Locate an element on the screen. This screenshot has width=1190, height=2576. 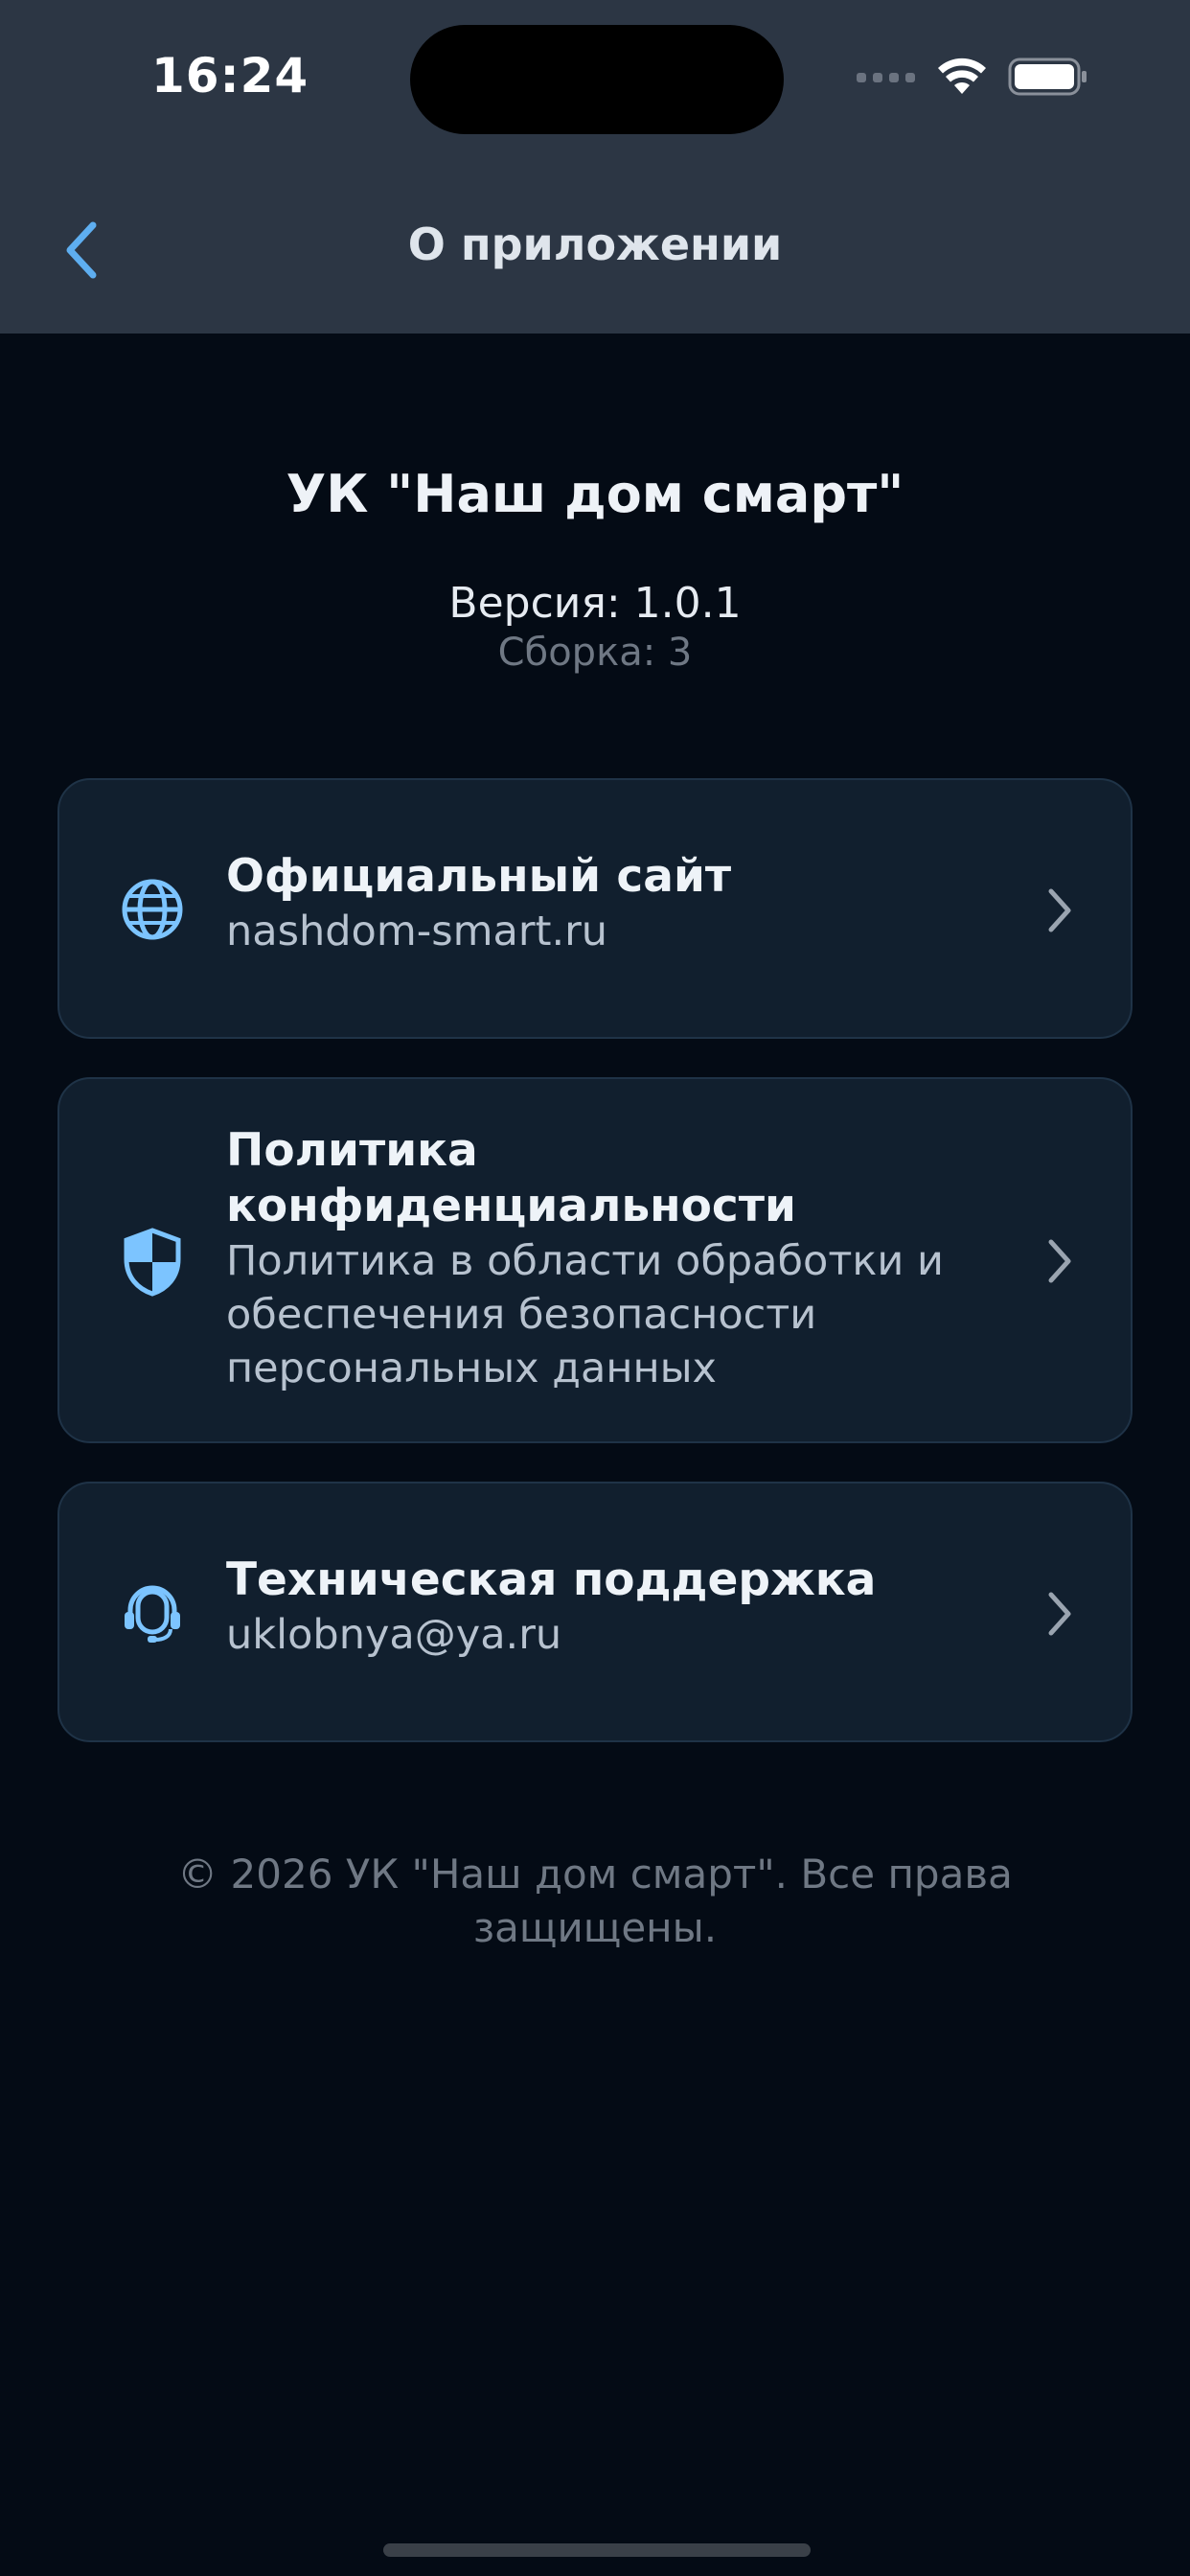
tech-support-email: uklobnya@ya.ru is located at coordinates (394, 1635).